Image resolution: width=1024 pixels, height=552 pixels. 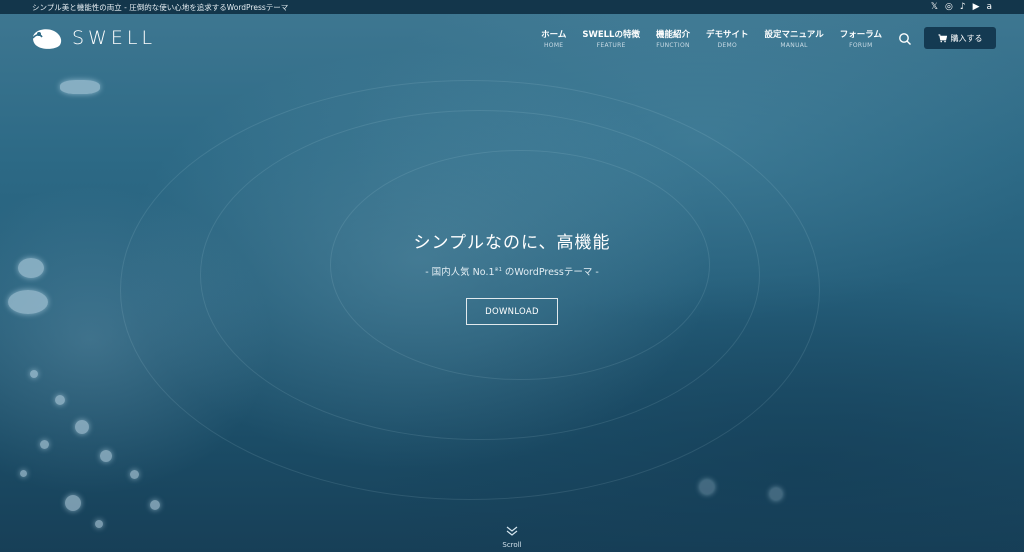 I want to click on nav-item-function: 機能紹介 FUNCTION, so click(x=673, y=38).